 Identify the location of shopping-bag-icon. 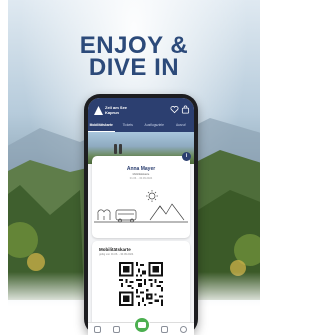
(185, 109).